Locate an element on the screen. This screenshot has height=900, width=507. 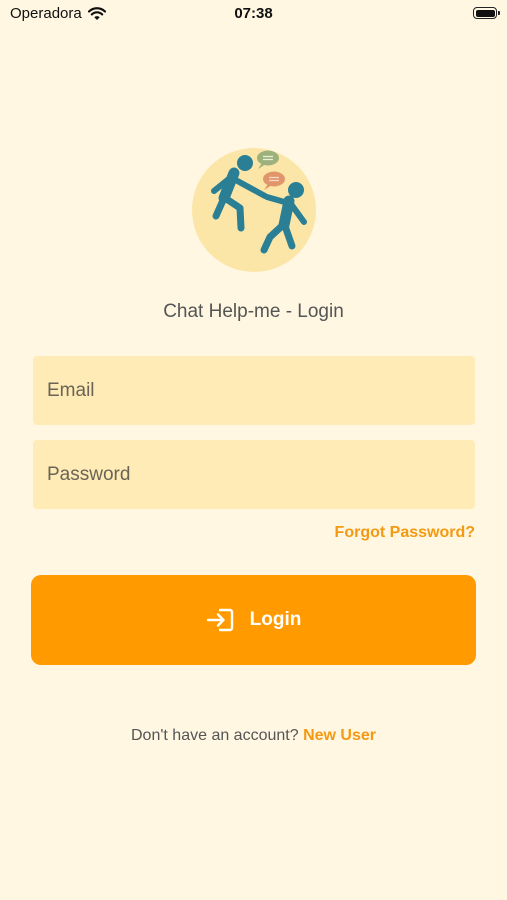
login-button-label: Login is located at coordinates (275, 619).